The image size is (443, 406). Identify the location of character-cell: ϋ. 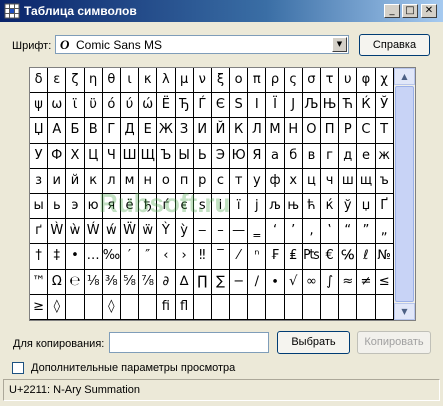
(93, 106).